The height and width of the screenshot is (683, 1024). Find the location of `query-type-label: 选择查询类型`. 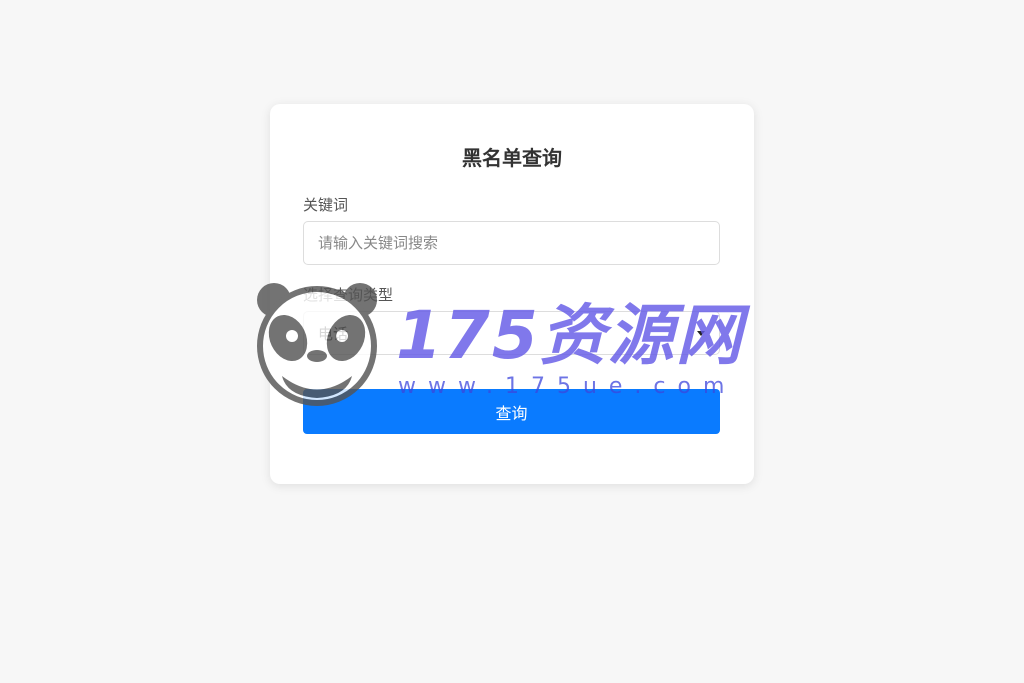

query-type-label: 选择查询类型 is located at coordinates (348, 295).